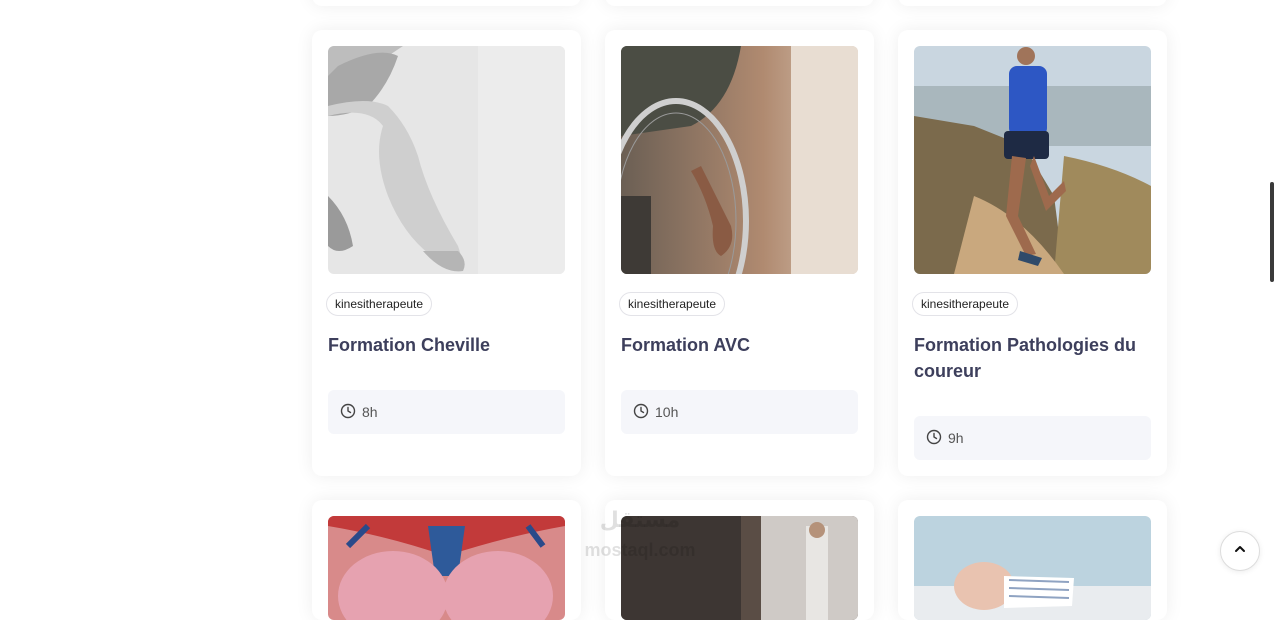 Image resolution: width=1280 pixels, height=620 pixels. What do you see at coordinates (739, 412) in the screenshot?
I see `duration-box: 10h` at bounding box center [739, 412].